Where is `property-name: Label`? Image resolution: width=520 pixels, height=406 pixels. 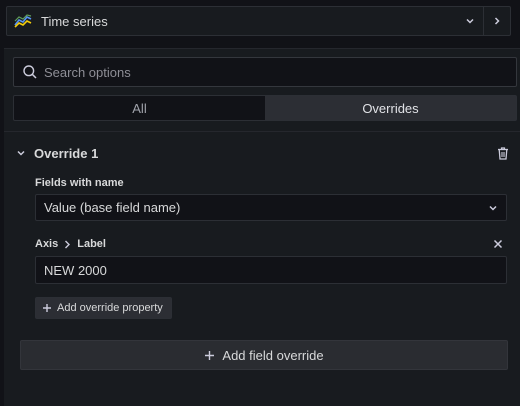 property-name: Label is located at coordinates (91, 244).